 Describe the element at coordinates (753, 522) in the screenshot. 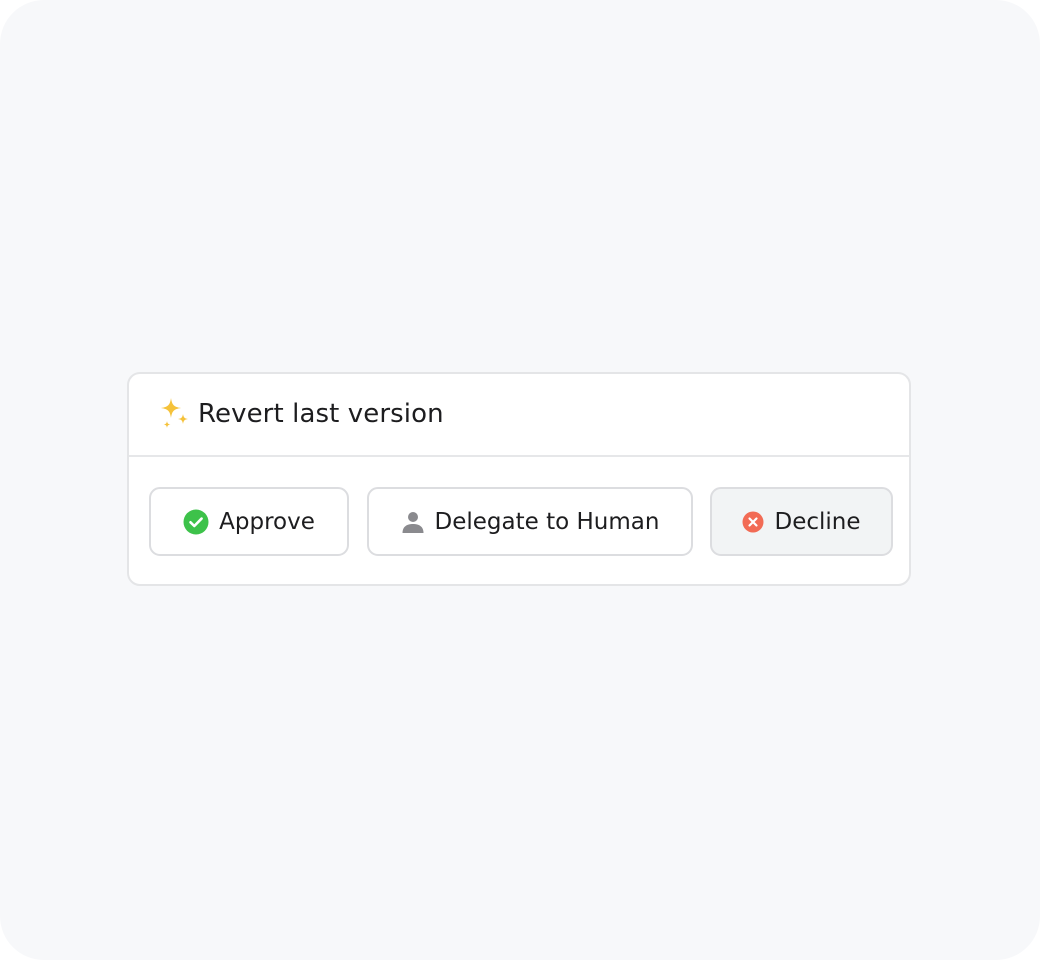

I see `x-circle-icon` at that location.